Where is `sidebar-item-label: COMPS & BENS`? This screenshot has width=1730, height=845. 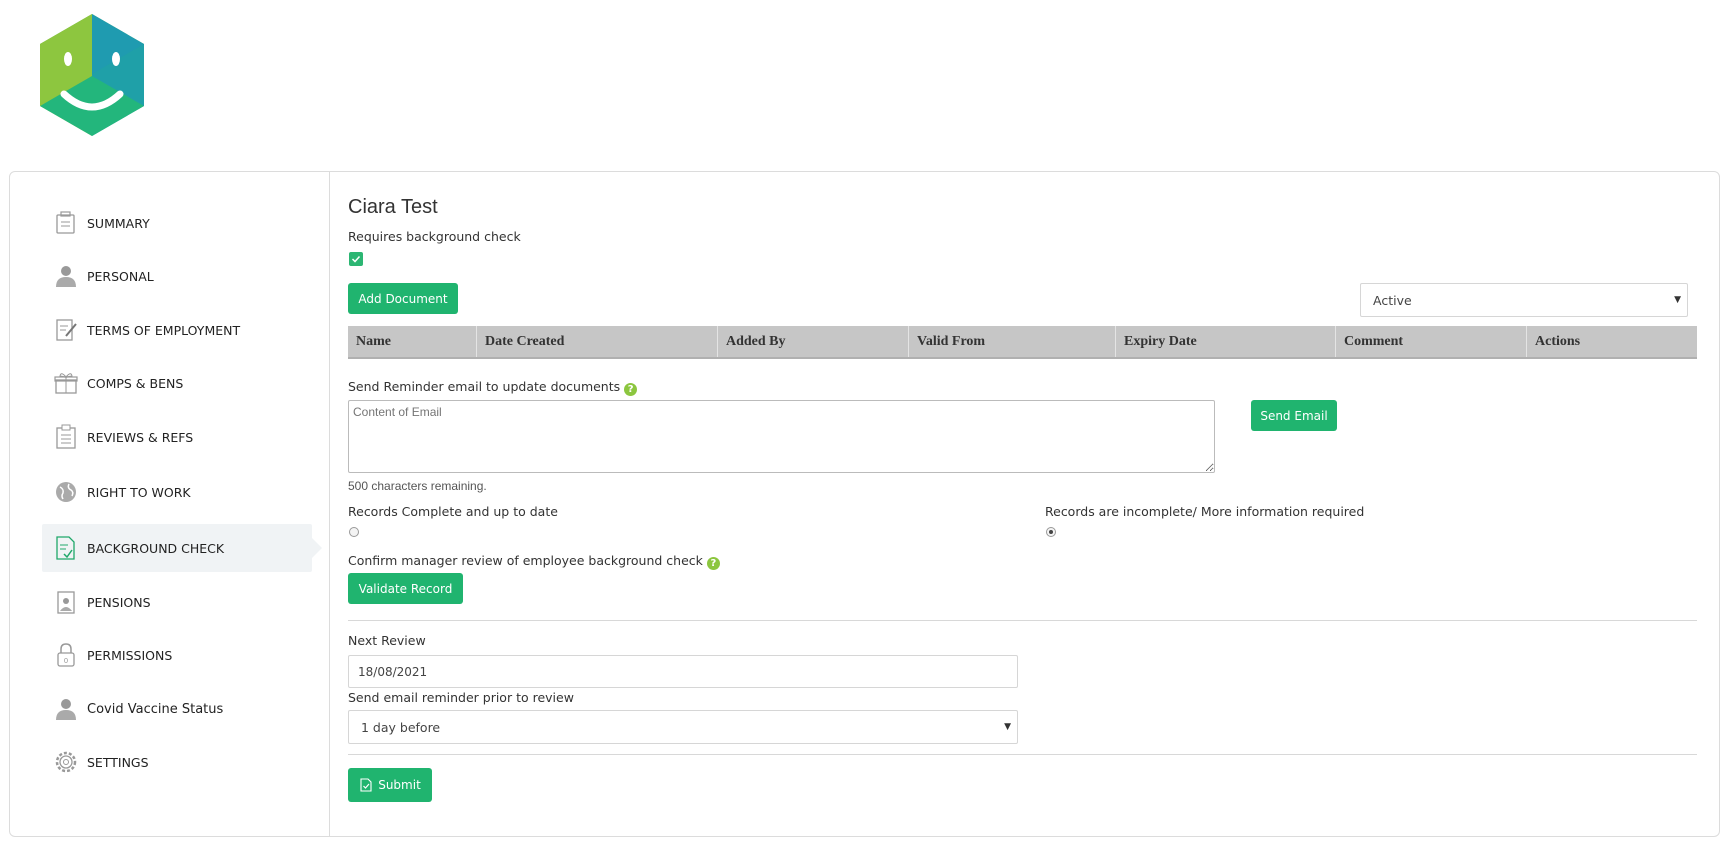
sidebar-item-label: COMPS & BENS is located at coordinates (135, 383).